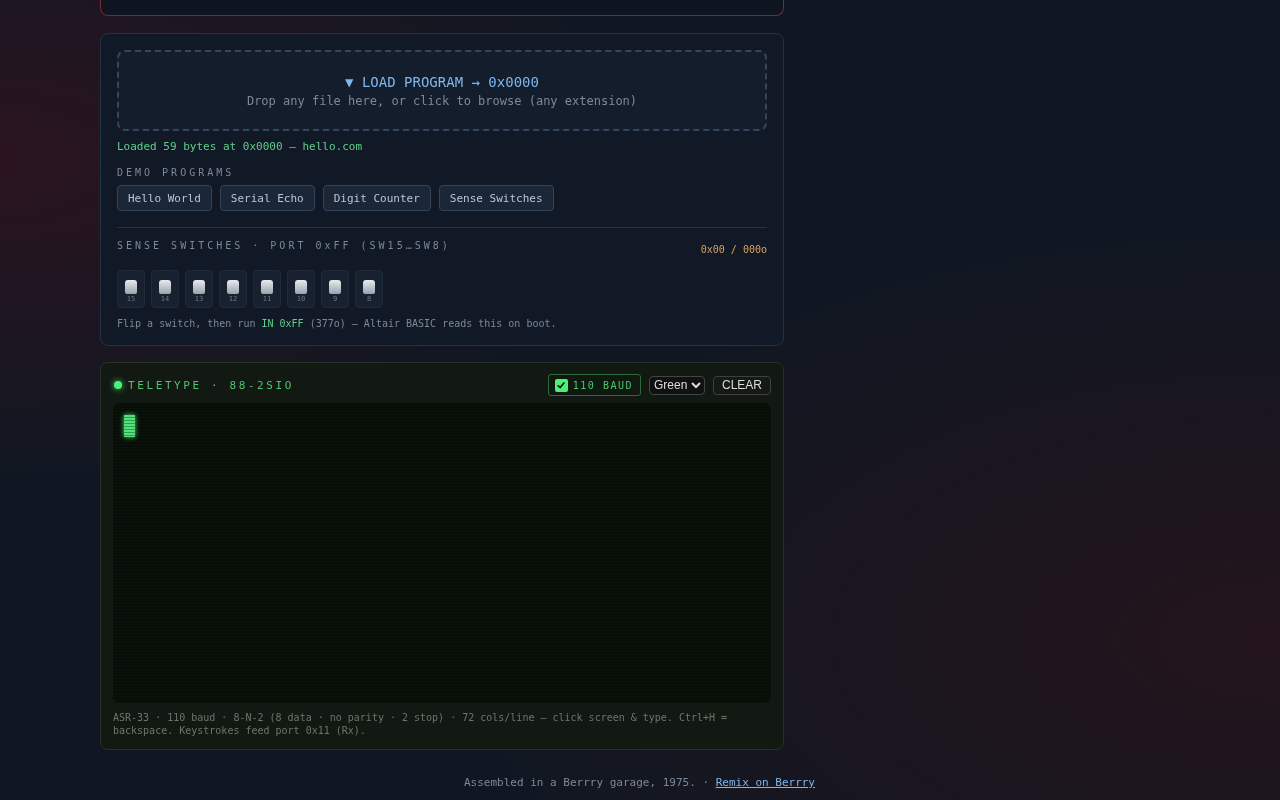 The width and height of the screenshot is (1280, 800). What do you see at coordinates (211, 385) in the screenshot?
I see `teletype-title: TELETYPE · 88-2SIO` at bounding box center [211, 385].